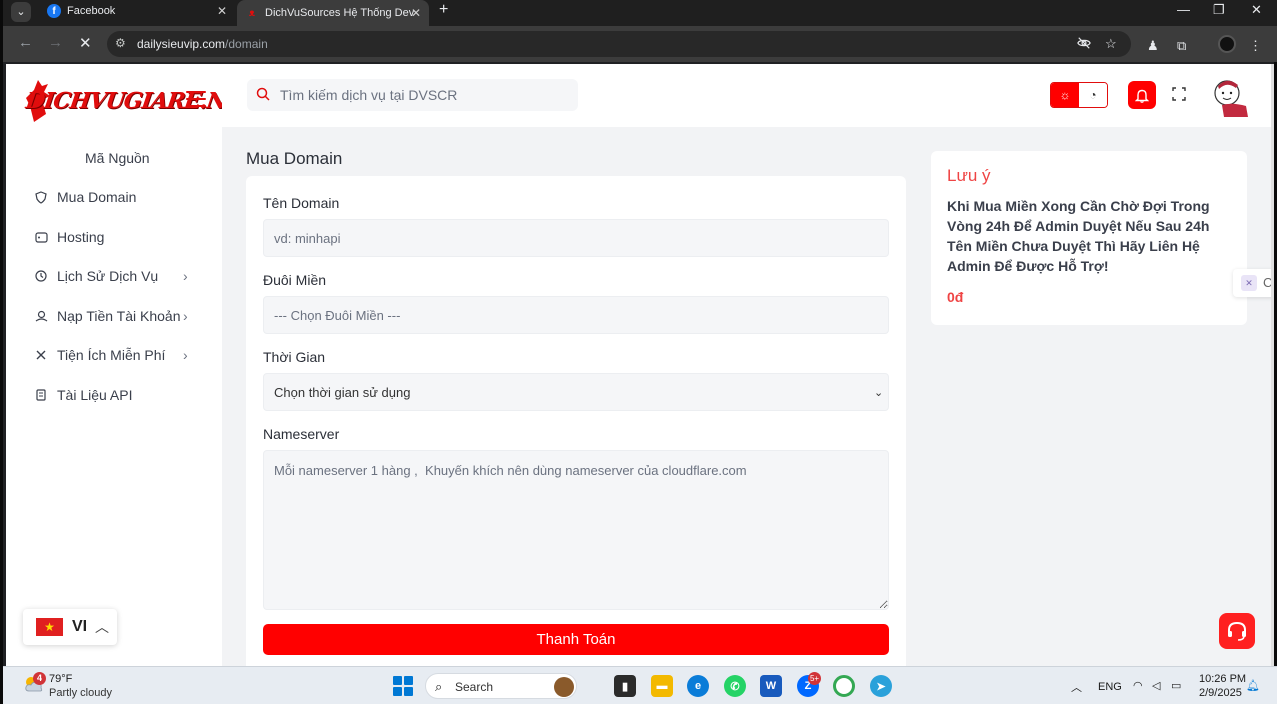 This screenshot has height=704, width=1277. Describe the element at coordinates (114, 276) in the screenshot. I see `sidebar-item-lich-su-dich-vu: Lịch Sử Dịch Vụ ›` at that location.